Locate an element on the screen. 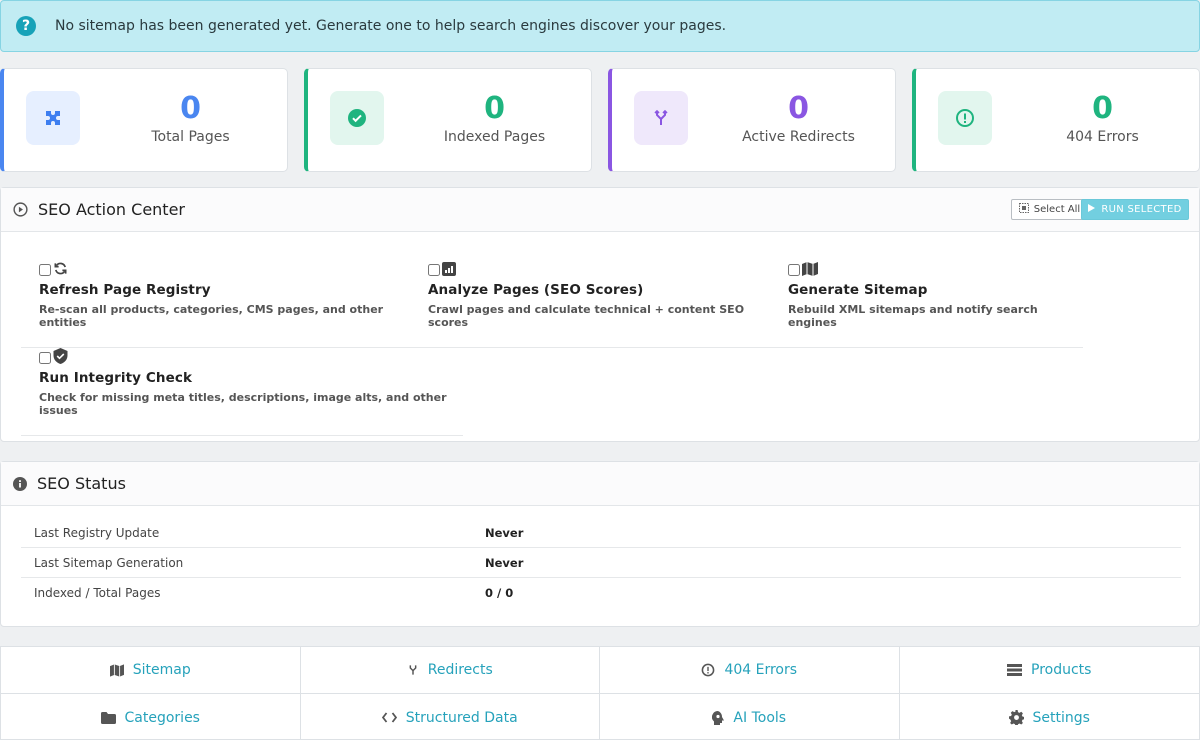  puzzle-icon is located at coordinates (53, 118).